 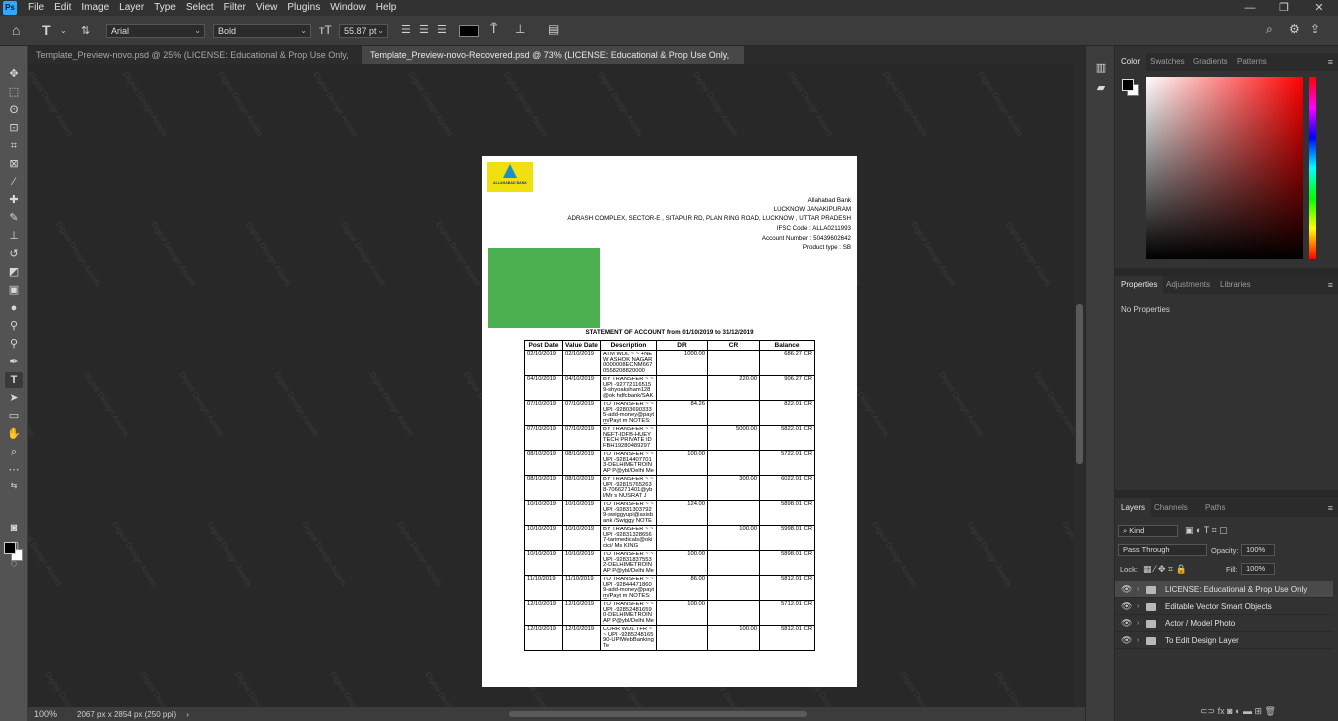 I want to click on type-tool-icon: T, so click(x=14, y=380).